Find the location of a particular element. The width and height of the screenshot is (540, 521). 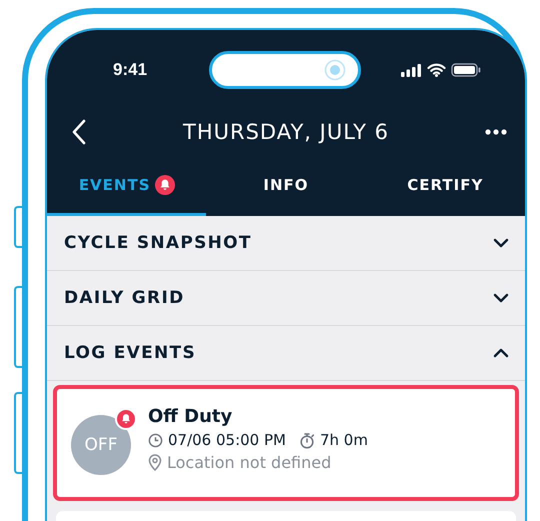

event-duration: 7h 0m is located at coordinates (344, 440).